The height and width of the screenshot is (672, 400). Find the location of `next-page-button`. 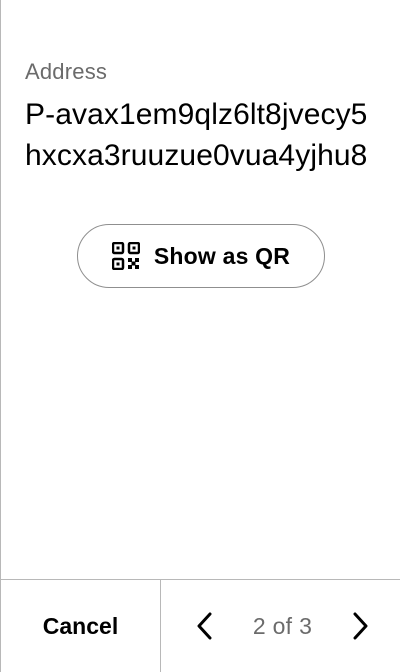

next-page-button is located at coordinates (360, 626).